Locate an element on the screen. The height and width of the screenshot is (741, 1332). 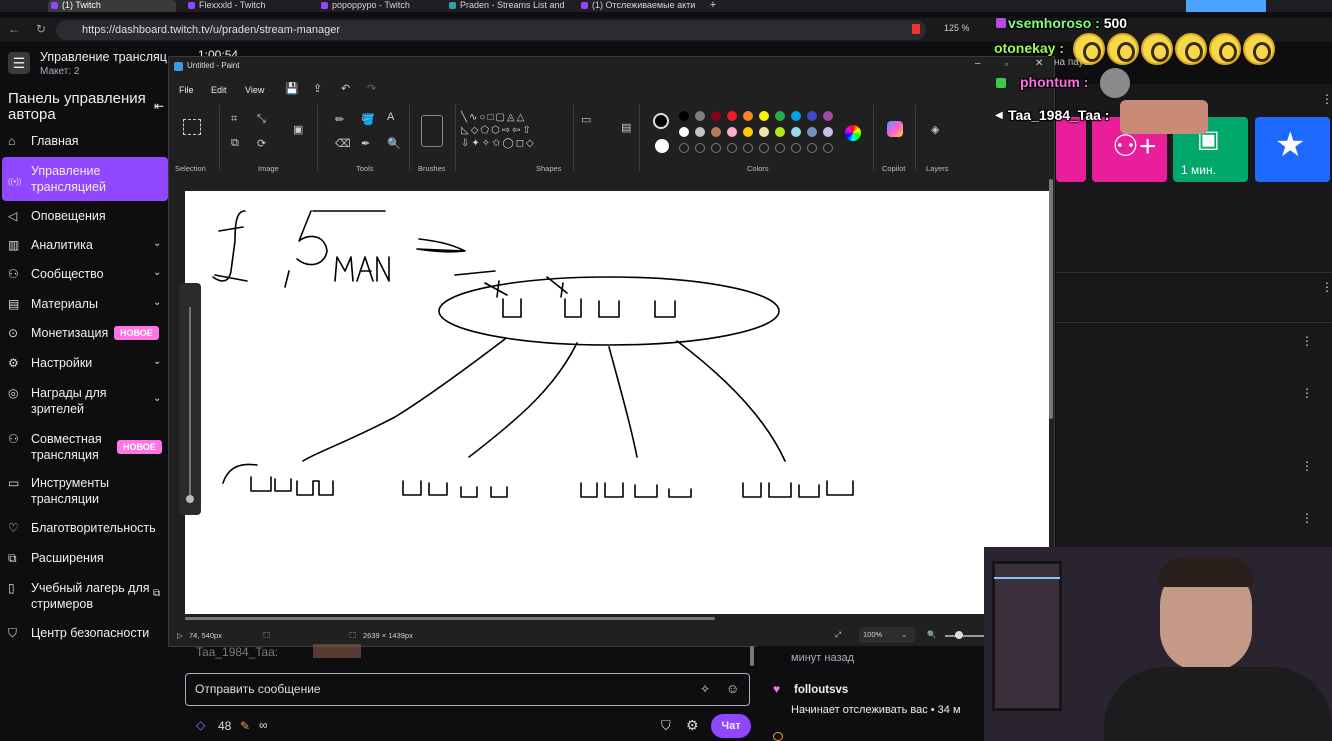
menu-view: View is located at coordinates (254, 90).